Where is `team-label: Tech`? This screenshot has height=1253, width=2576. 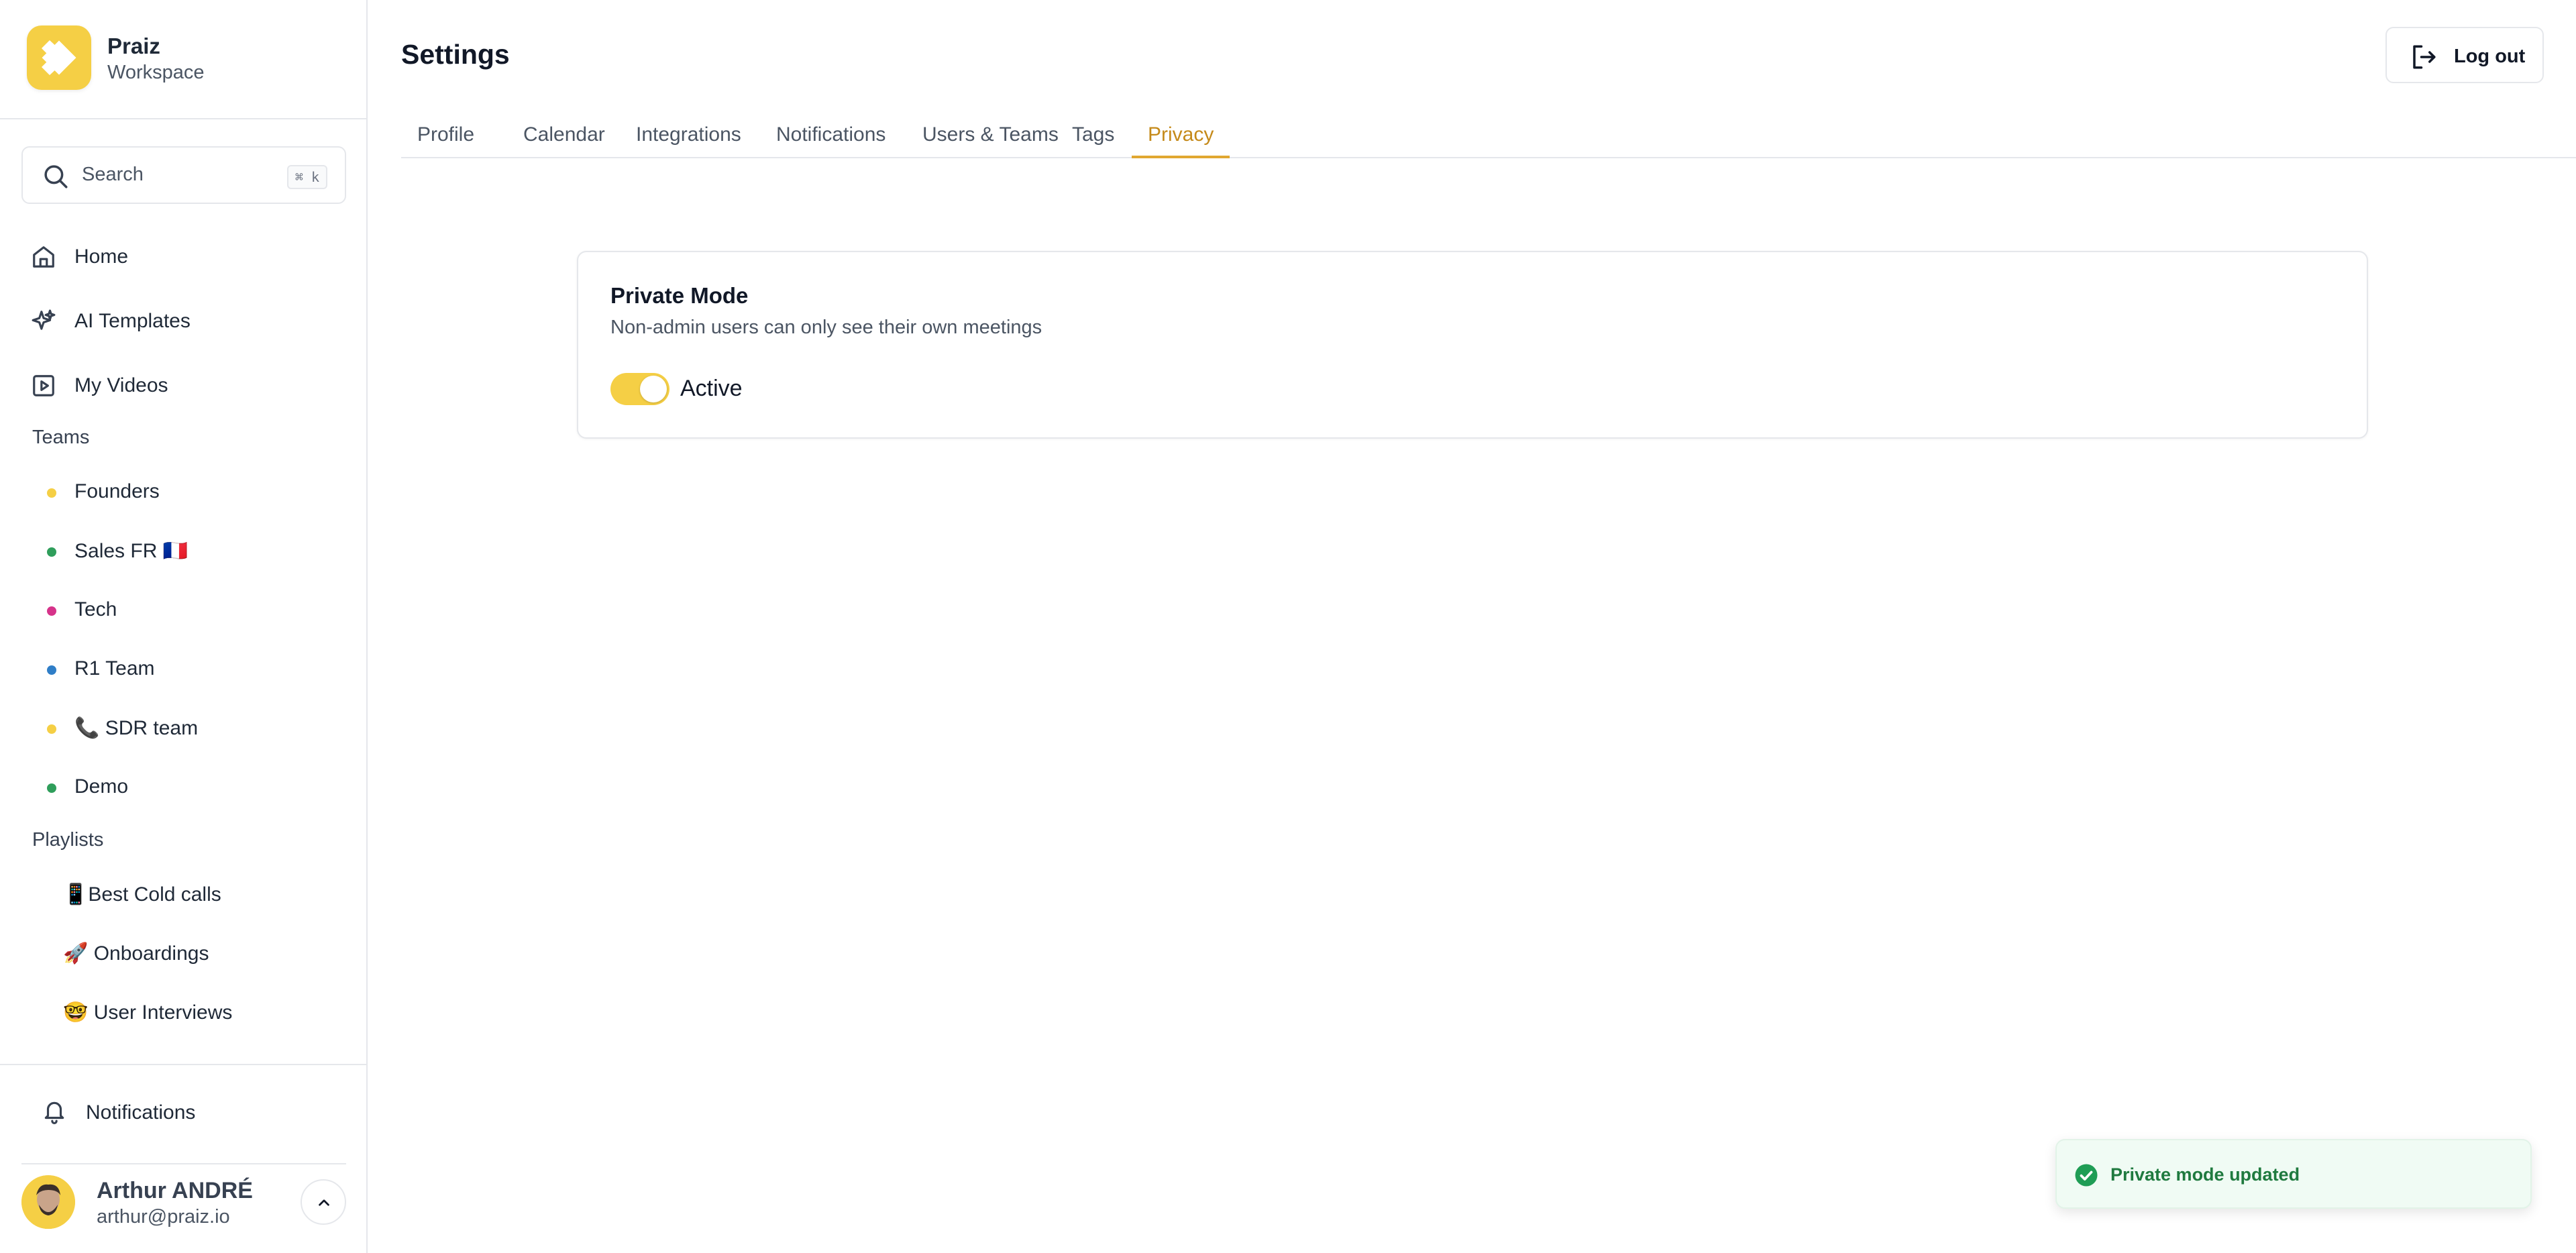
team-label: Tech is located at coordinates (95, 609).